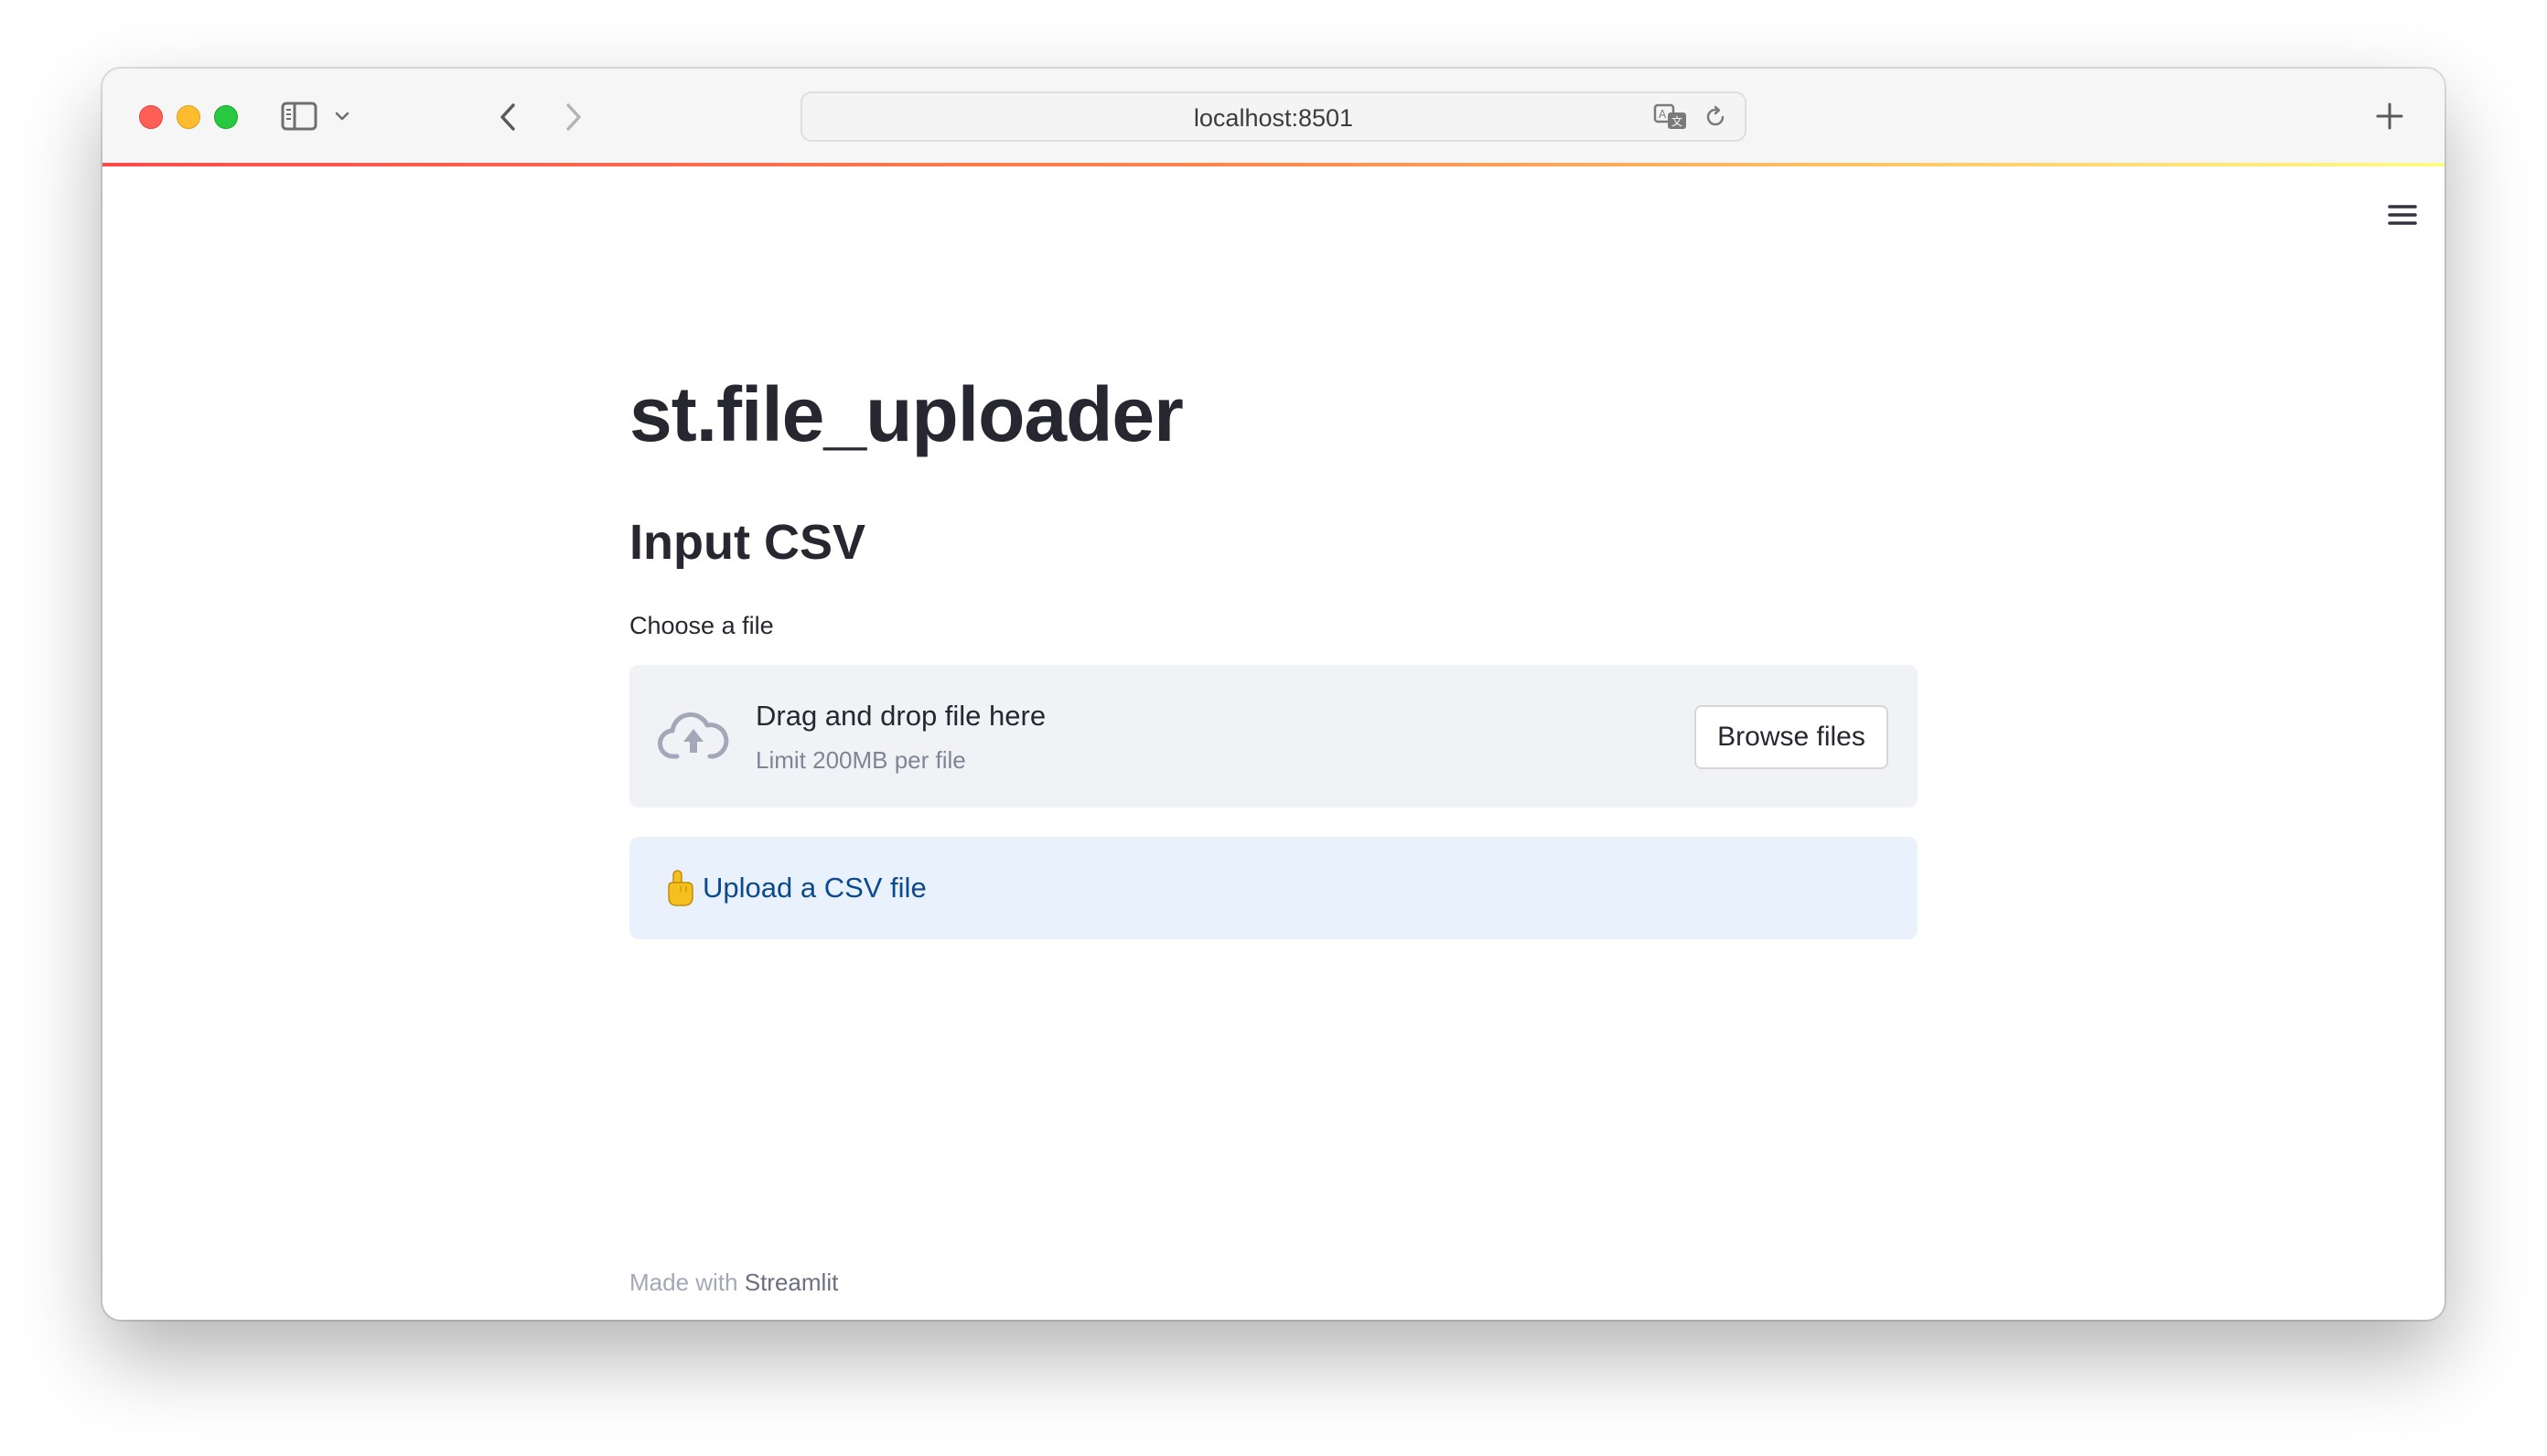  What do you see at coordinates (226, 117) in the screenshot?
I see `zoom-window-button` at bounding box center [226, 117].